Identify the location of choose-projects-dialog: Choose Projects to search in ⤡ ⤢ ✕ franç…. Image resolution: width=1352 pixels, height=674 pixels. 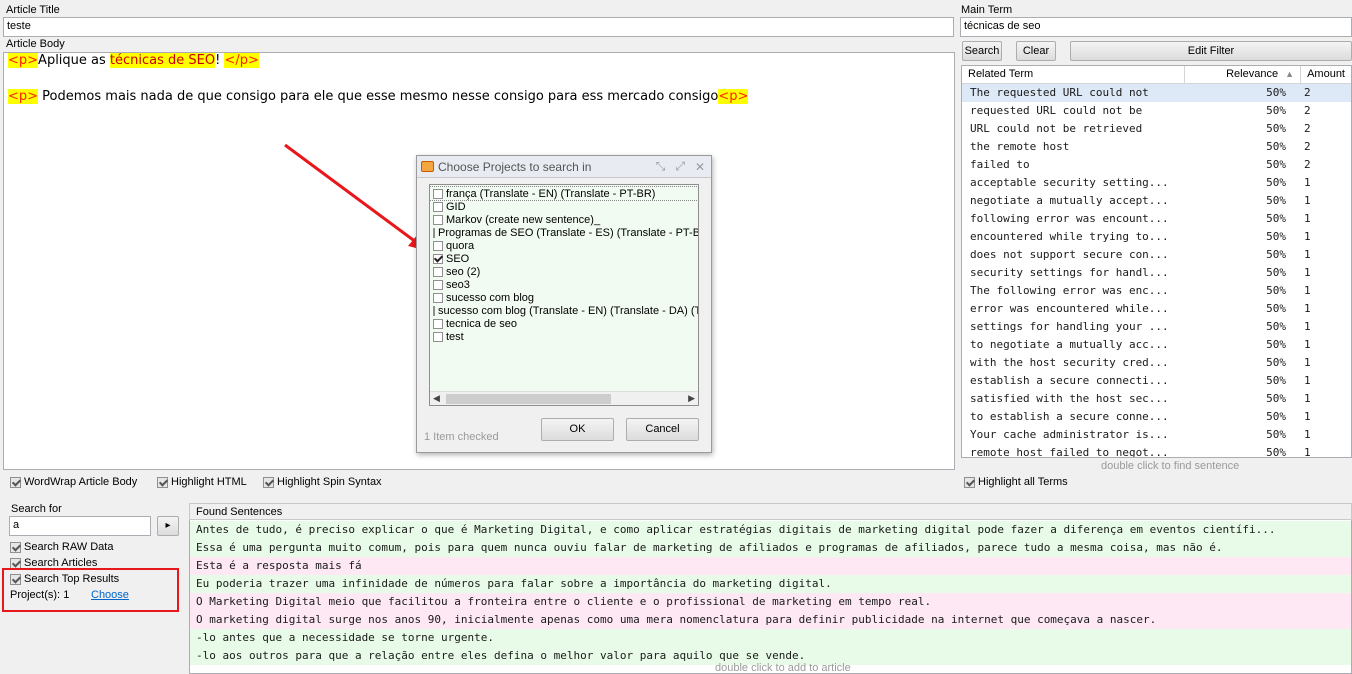
(564, 304).